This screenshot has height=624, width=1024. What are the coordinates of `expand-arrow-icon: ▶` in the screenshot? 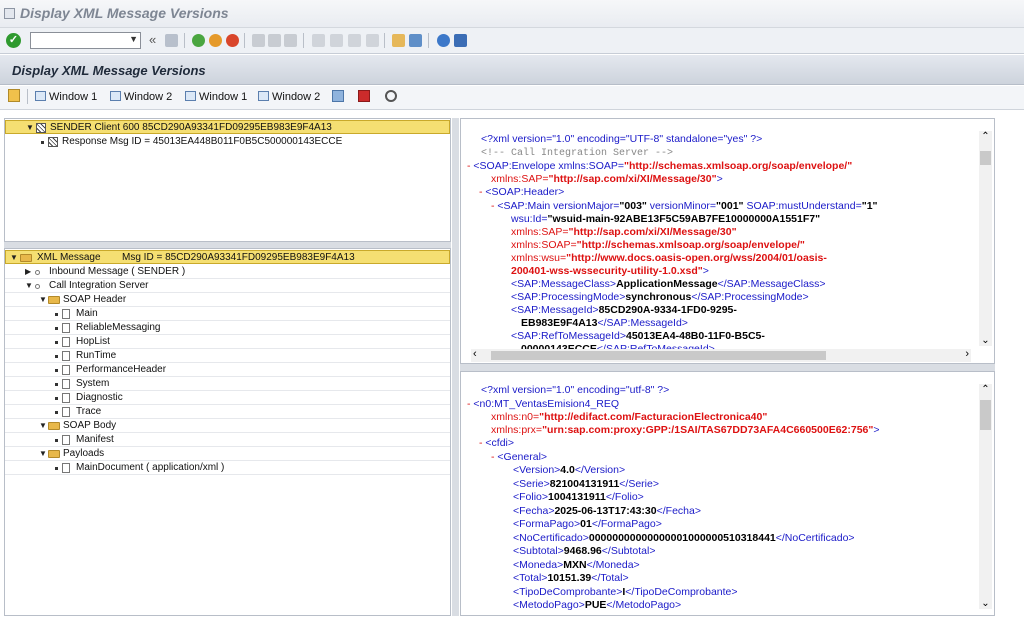 It's located at (28, 272).